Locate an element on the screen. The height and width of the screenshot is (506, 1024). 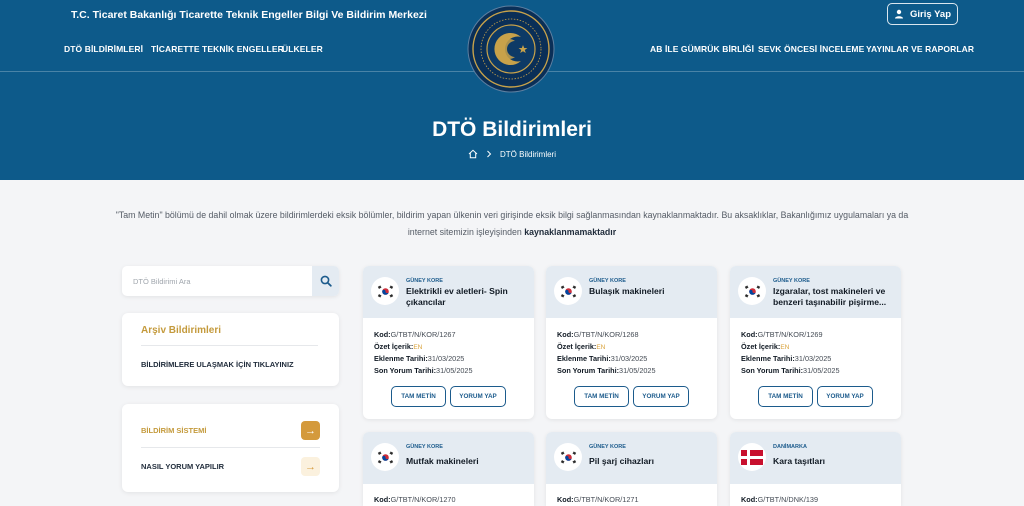
search-button is located at coordinates (325, 281).